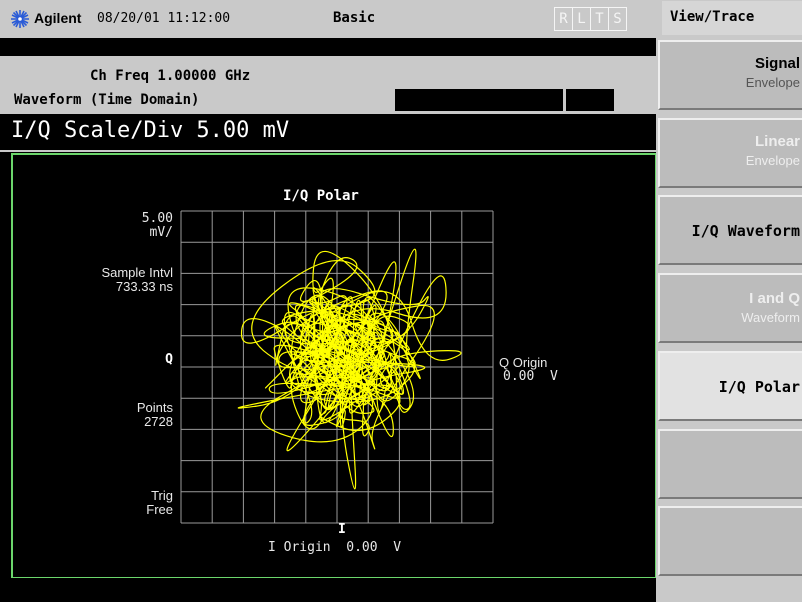 This screenshot has height=602, width=802. I want to click on message-strip, so click(328, 47).